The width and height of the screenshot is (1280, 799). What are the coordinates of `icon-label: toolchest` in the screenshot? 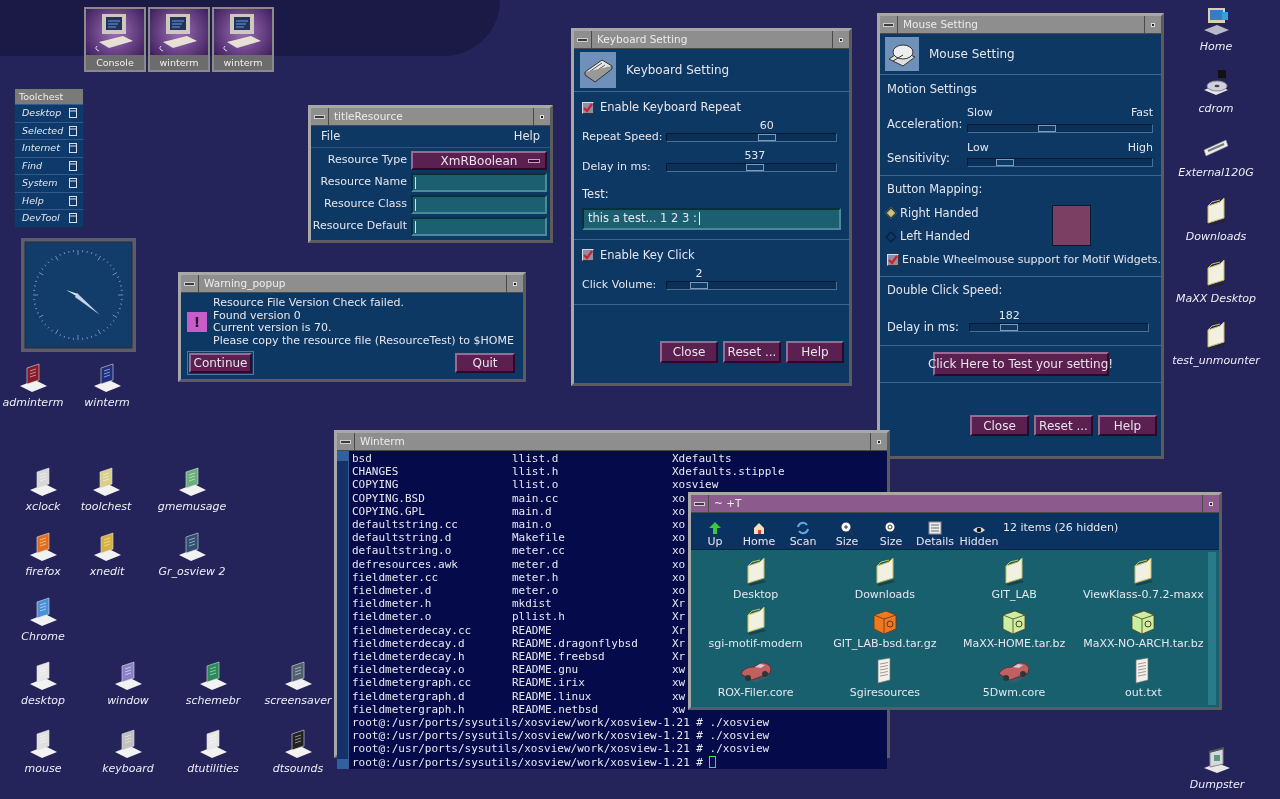 It's located at (106, 507).